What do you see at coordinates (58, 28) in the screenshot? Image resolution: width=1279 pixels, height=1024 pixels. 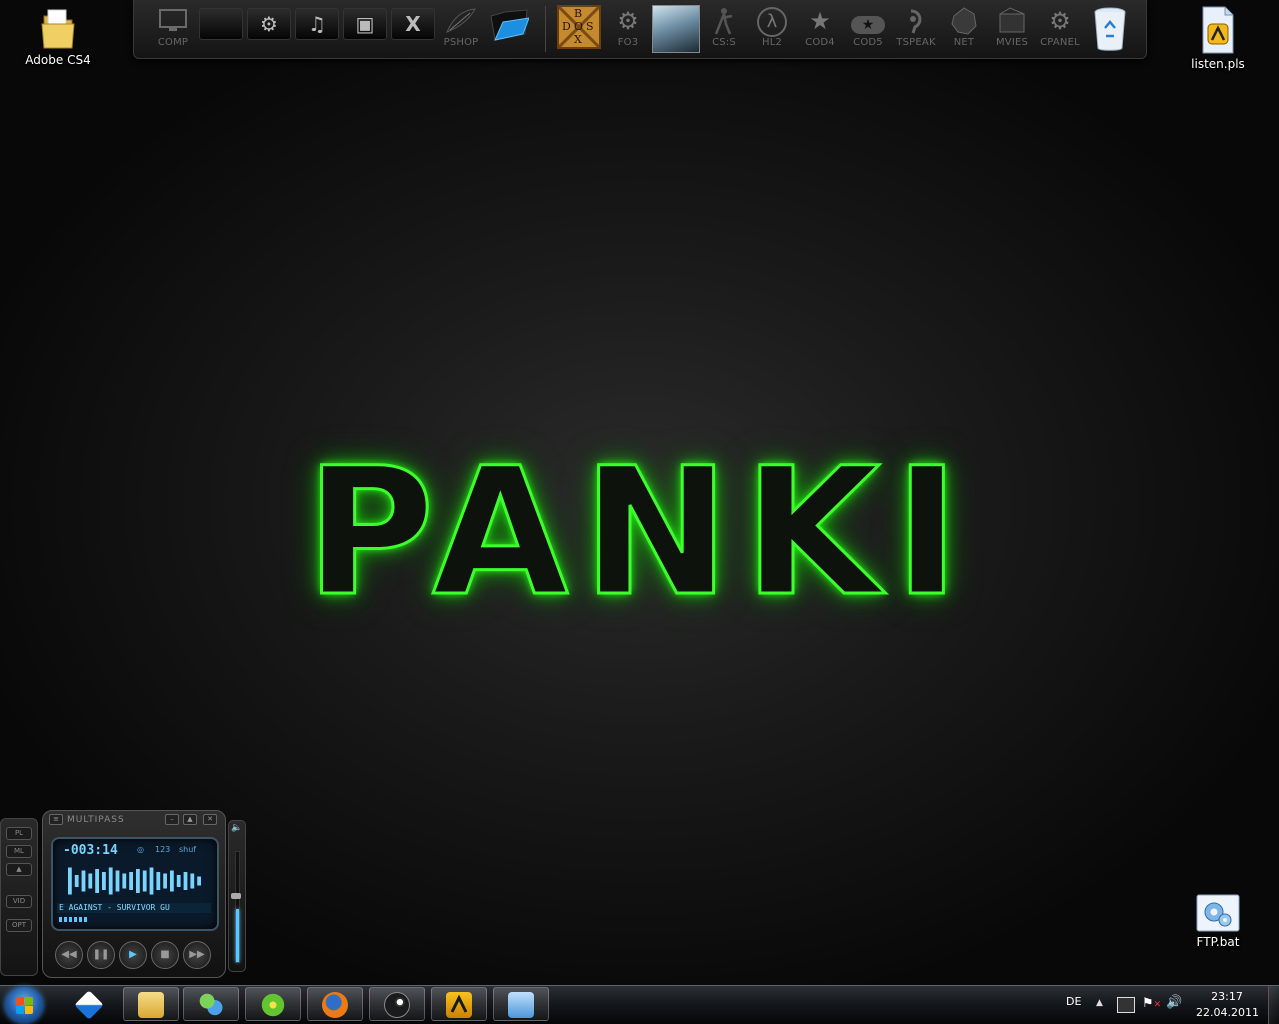 I see `folder-icon` at bounding box center [58, 28].